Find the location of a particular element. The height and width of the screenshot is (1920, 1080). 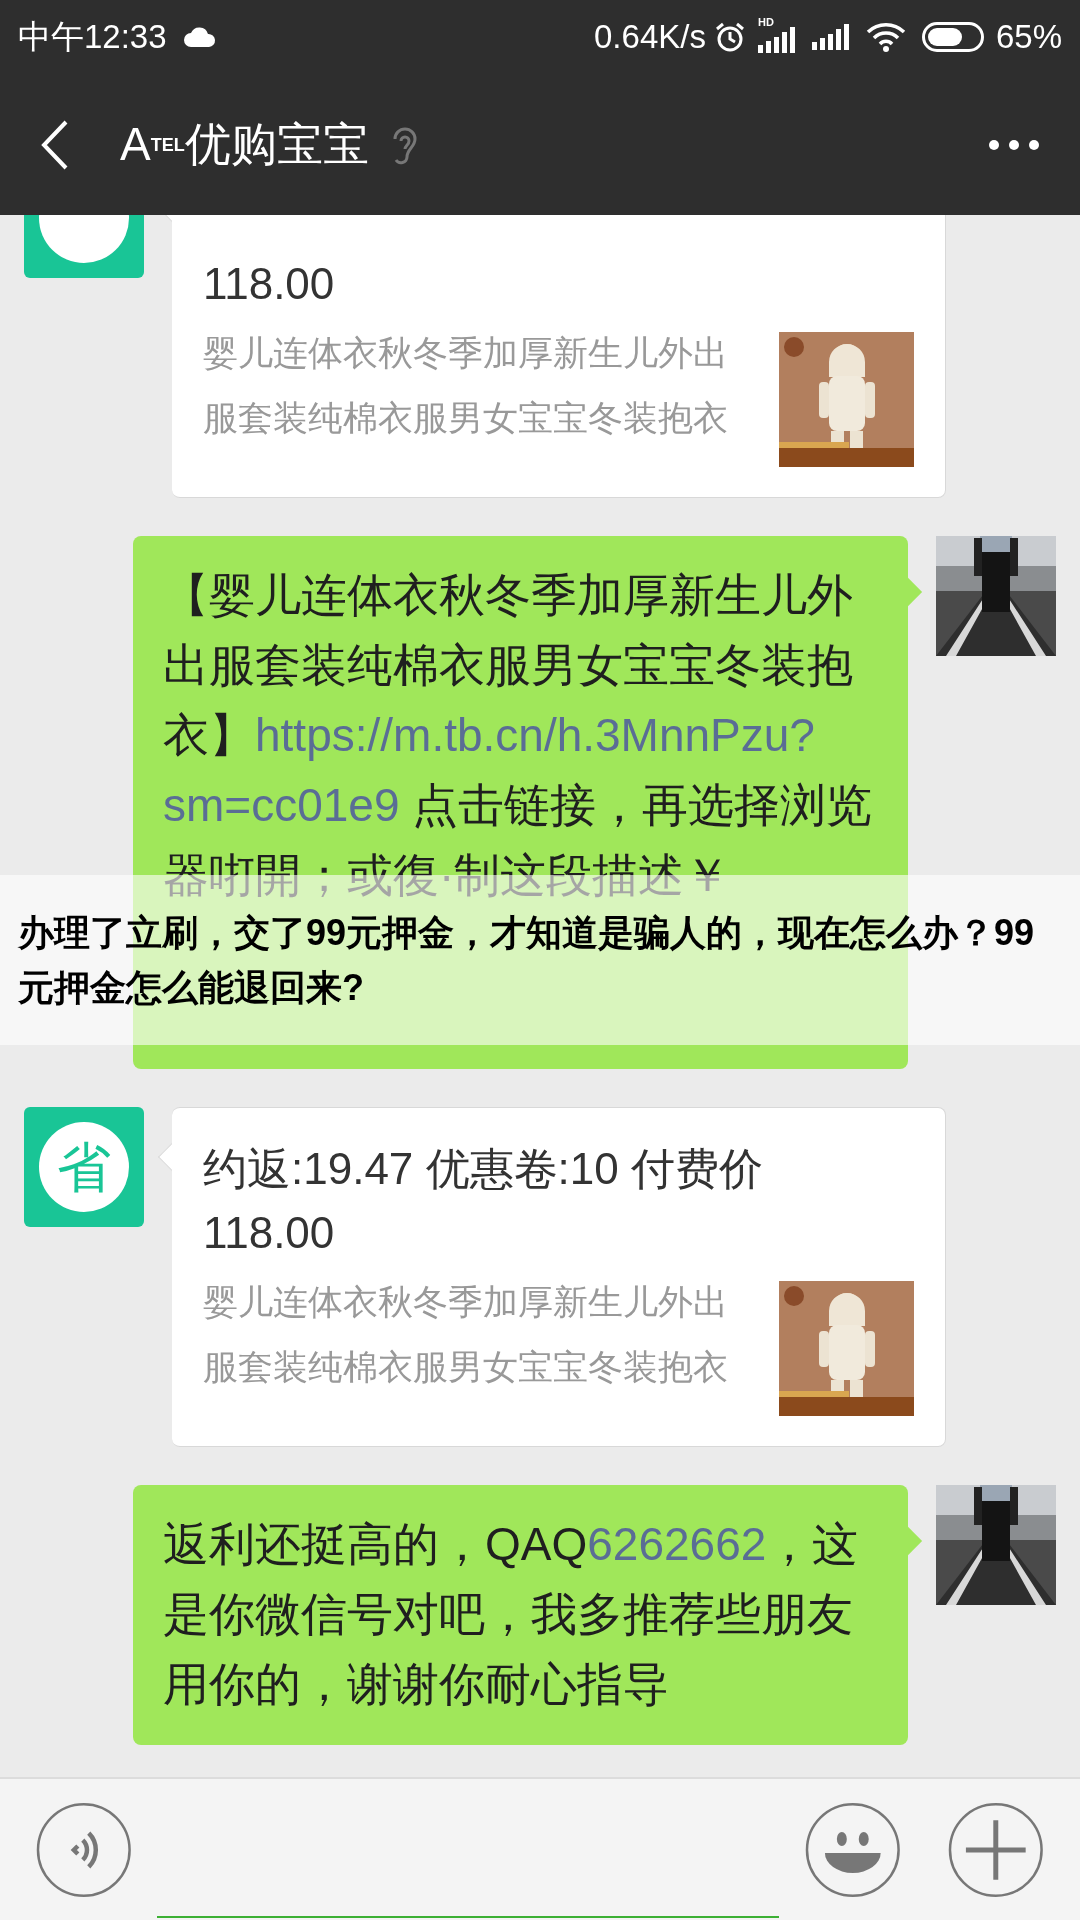

wifi-icon is located at coordinates (885, 37).